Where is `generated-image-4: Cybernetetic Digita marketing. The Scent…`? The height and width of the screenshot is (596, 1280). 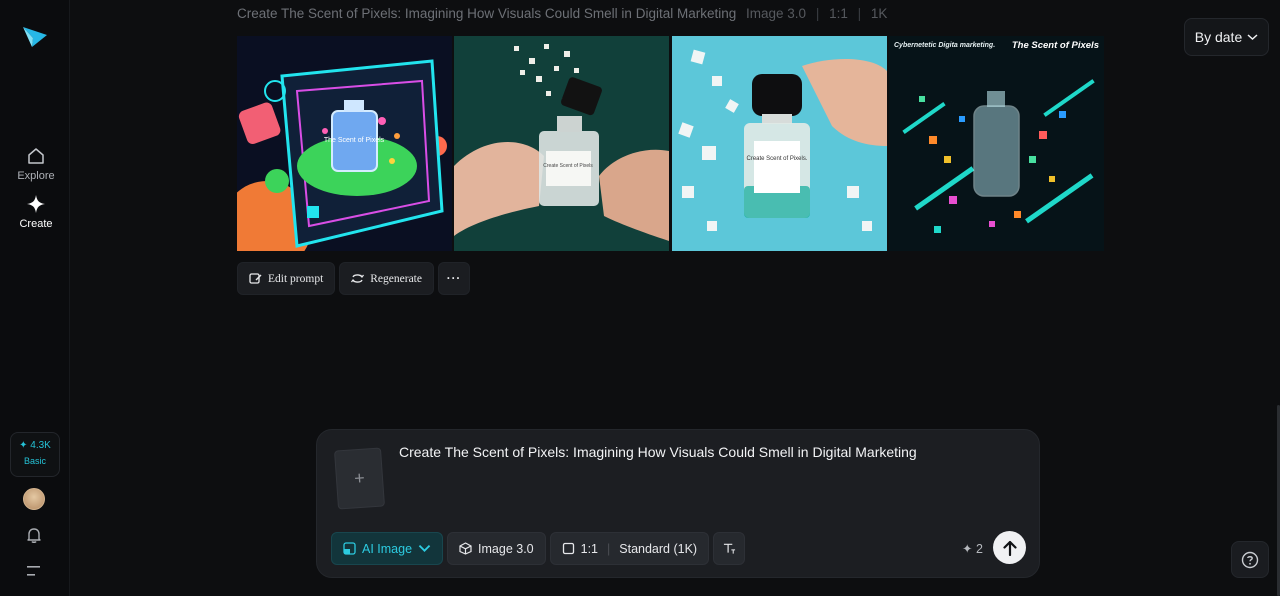 generated-image-4: Cybernetetic Digita marketing. The Scent… is located at coordinates (996, 143).